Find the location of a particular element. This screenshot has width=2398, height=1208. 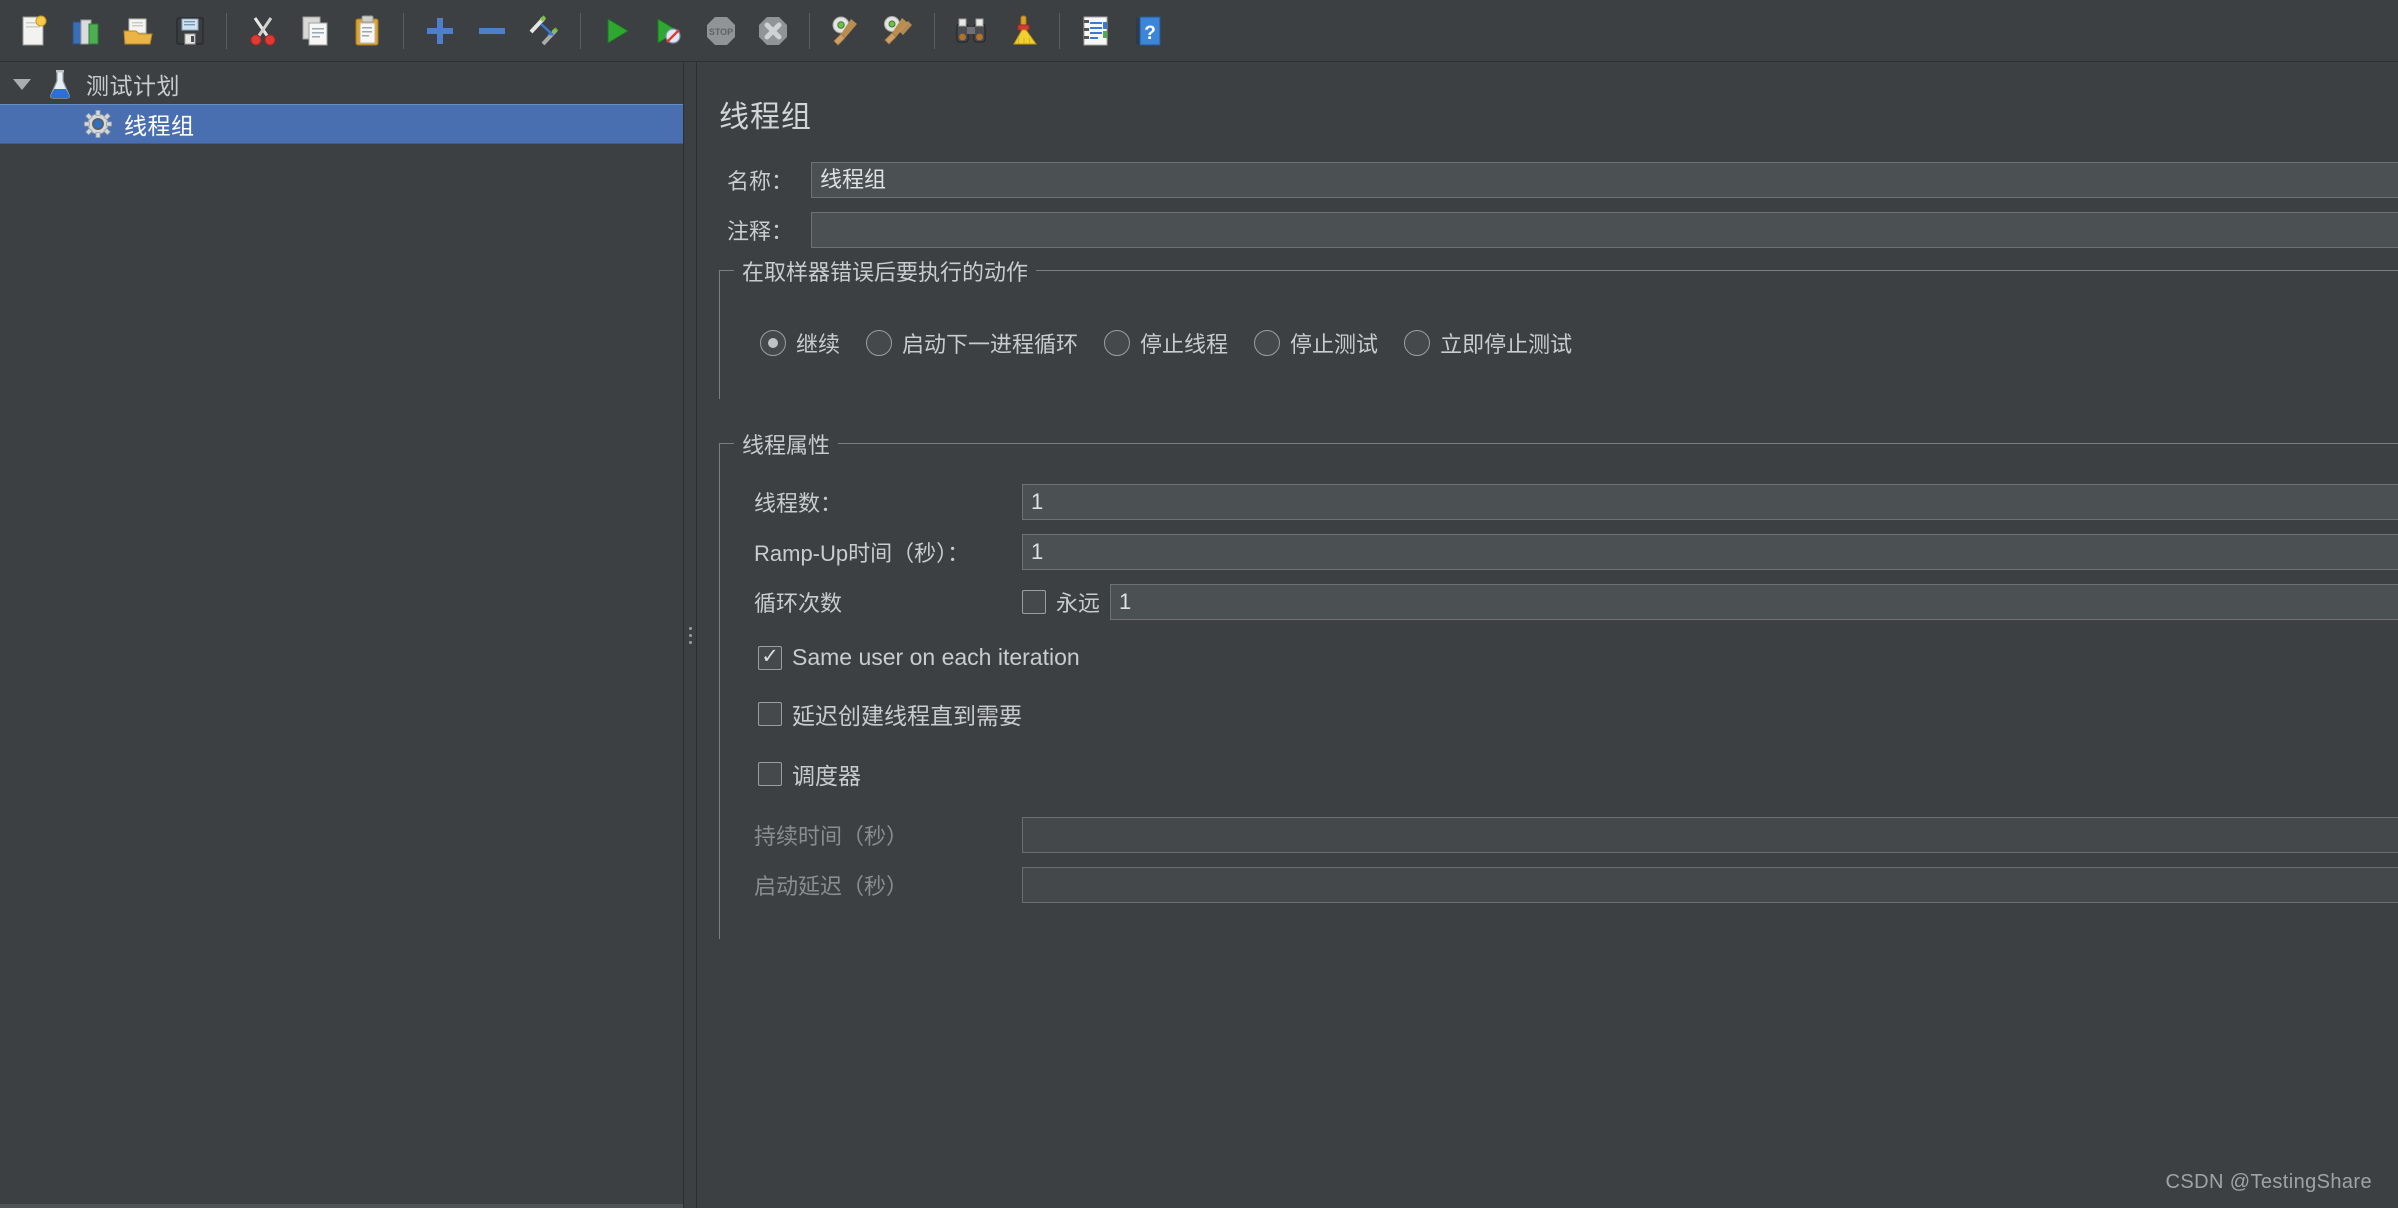

scheduler-label: 调度器 is located at coordinates (826, 776).